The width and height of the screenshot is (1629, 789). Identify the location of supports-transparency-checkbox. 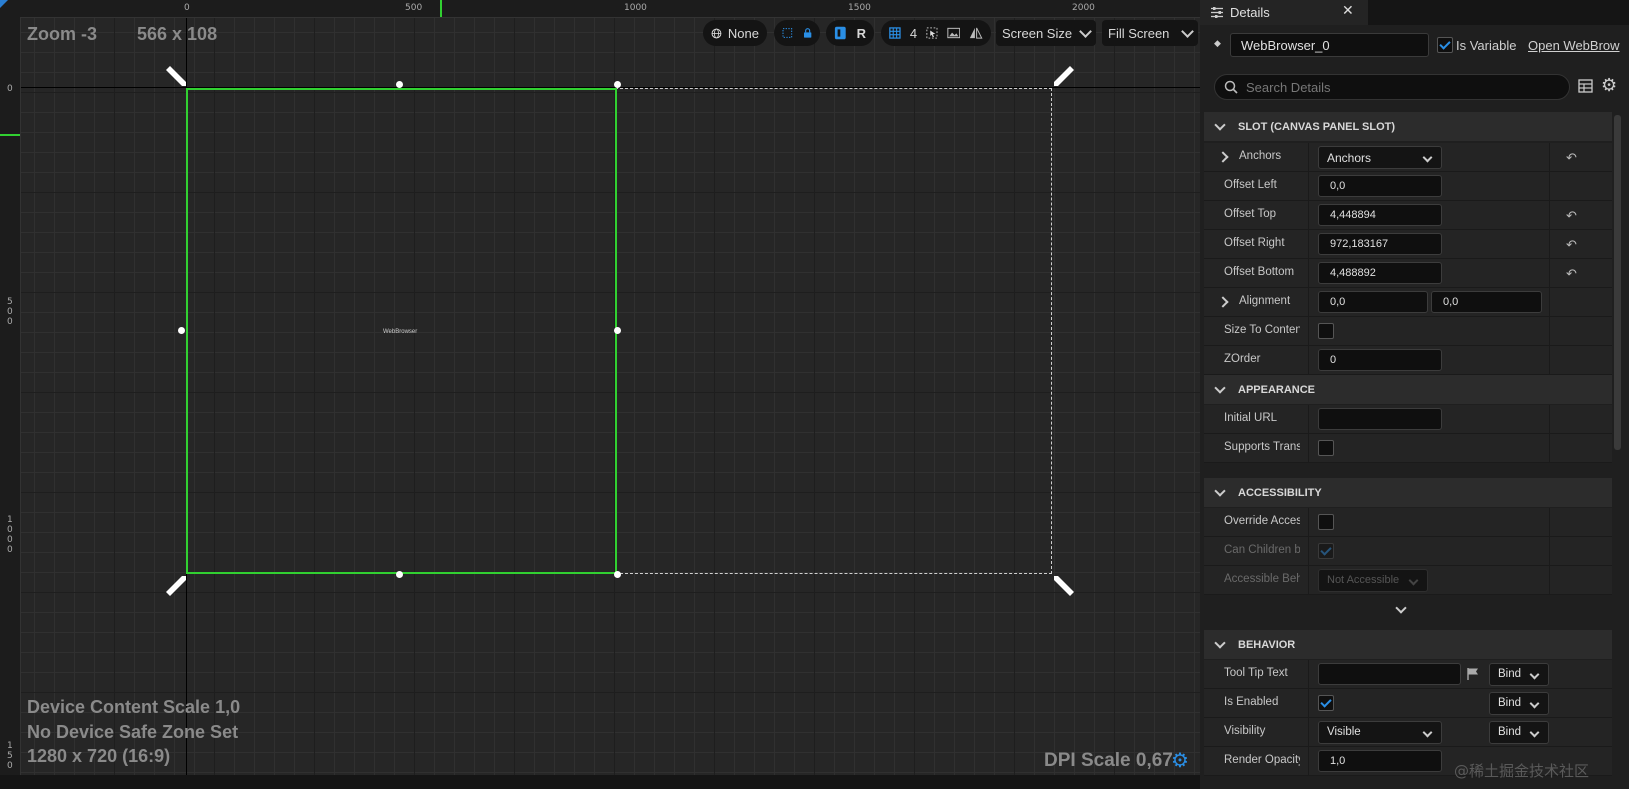
(1326, 448).